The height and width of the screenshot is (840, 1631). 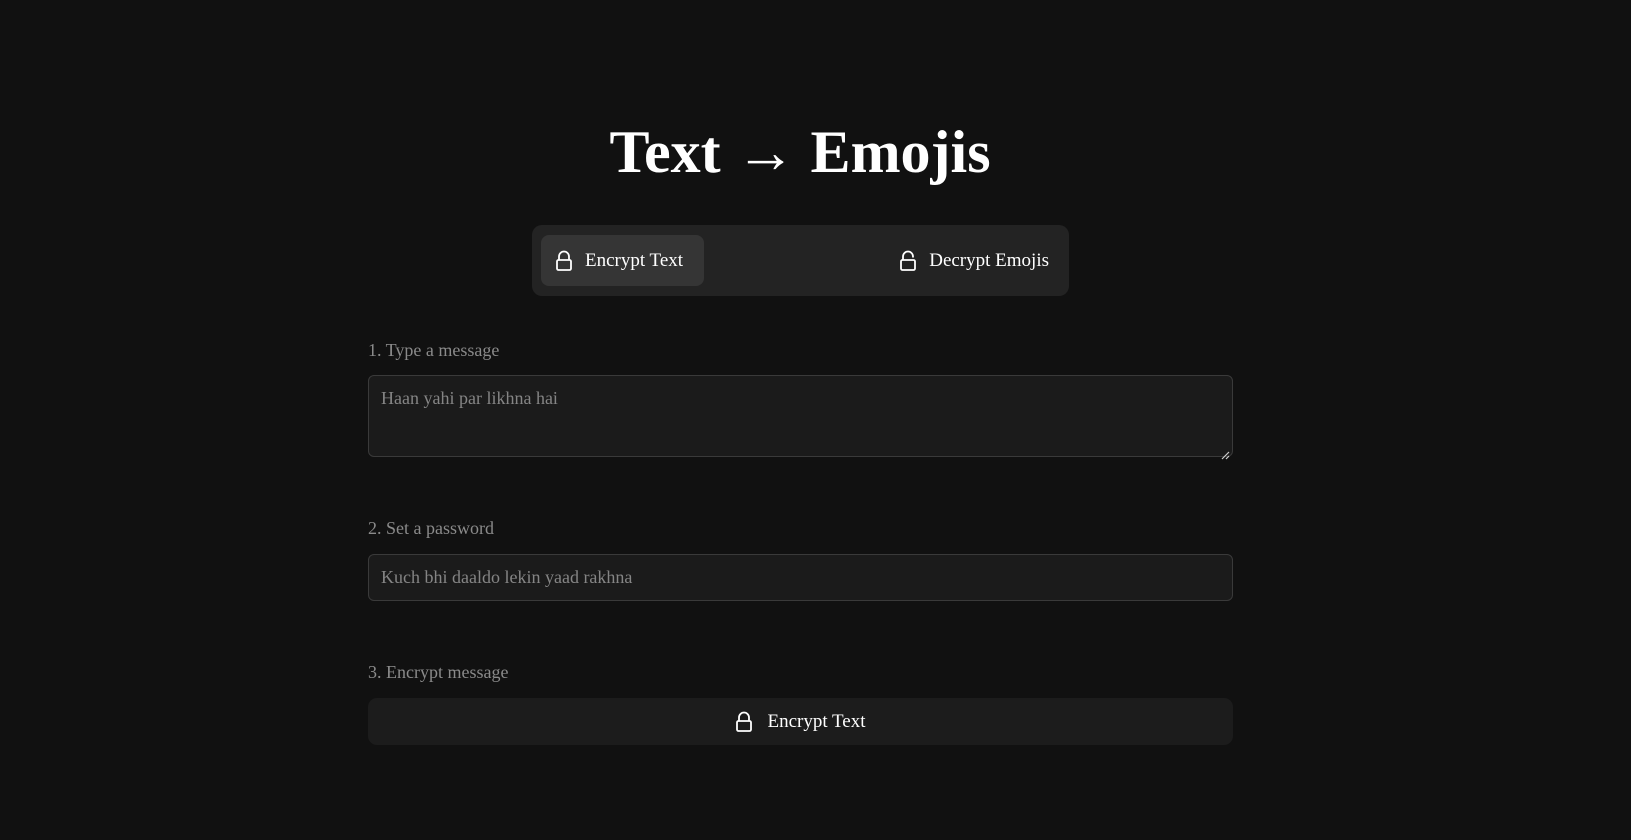 I want to click on message-placeholder: Haan yahi par likhna hai, so click(x=469, y=398).